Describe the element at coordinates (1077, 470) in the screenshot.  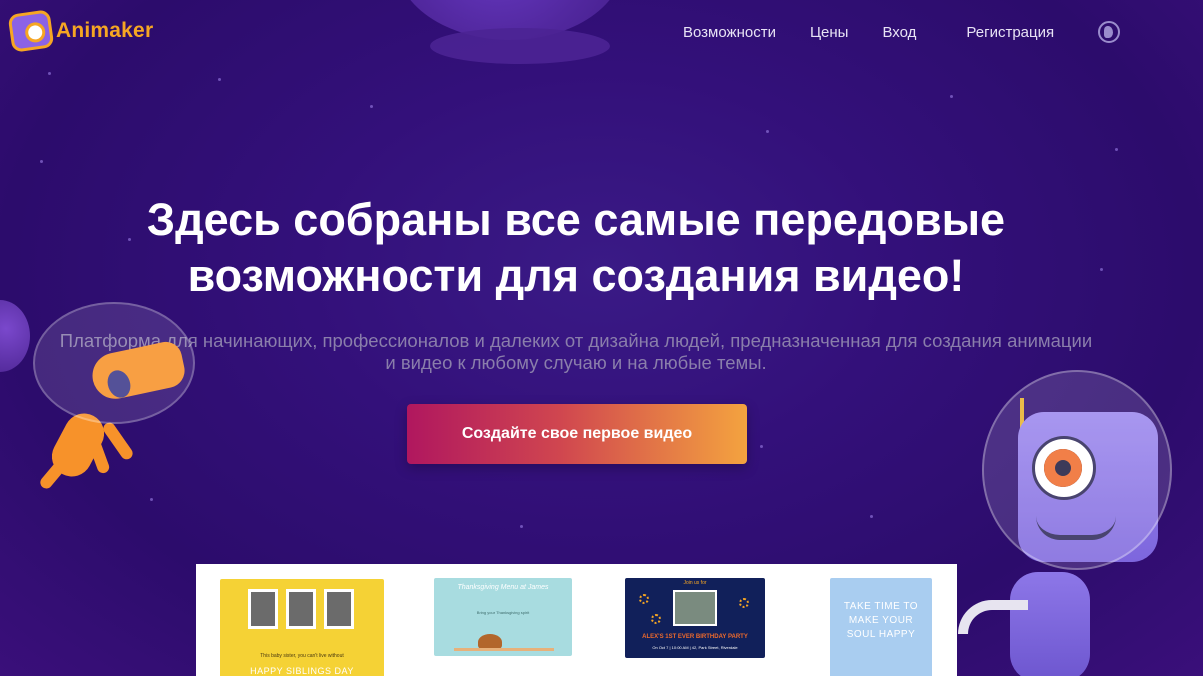
I see `robot-helmet` at that location.